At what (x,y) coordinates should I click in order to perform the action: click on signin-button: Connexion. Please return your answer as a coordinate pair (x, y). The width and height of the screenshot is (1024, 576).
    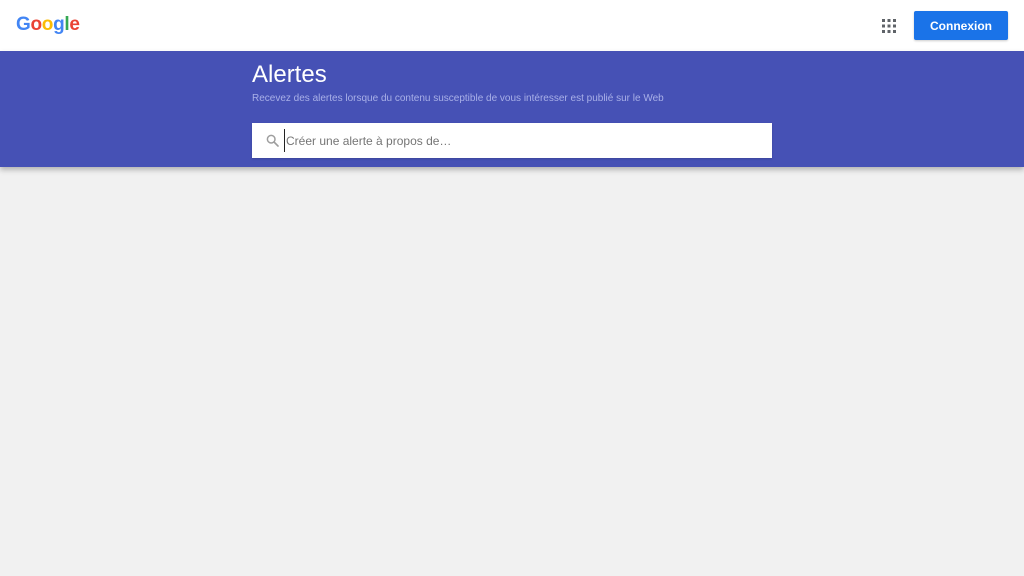
    Looking at the image, I should click on (961, 25).